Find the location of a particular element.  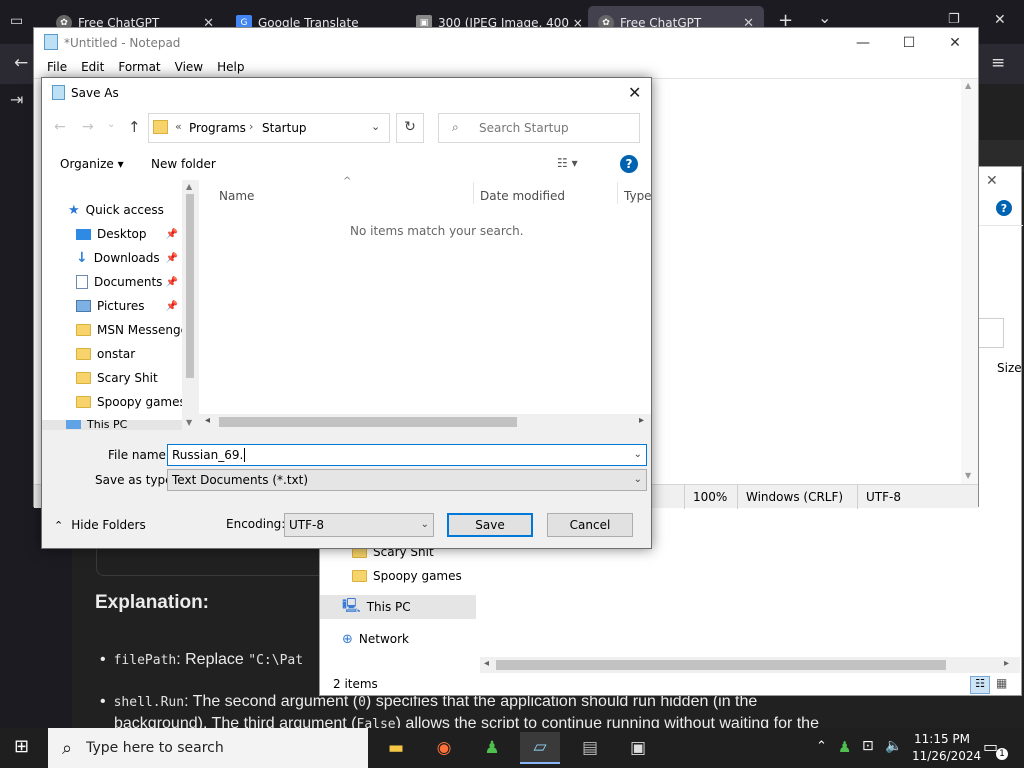

nav-desktop: Desktop 📌 is located at coordinates (112, 234).